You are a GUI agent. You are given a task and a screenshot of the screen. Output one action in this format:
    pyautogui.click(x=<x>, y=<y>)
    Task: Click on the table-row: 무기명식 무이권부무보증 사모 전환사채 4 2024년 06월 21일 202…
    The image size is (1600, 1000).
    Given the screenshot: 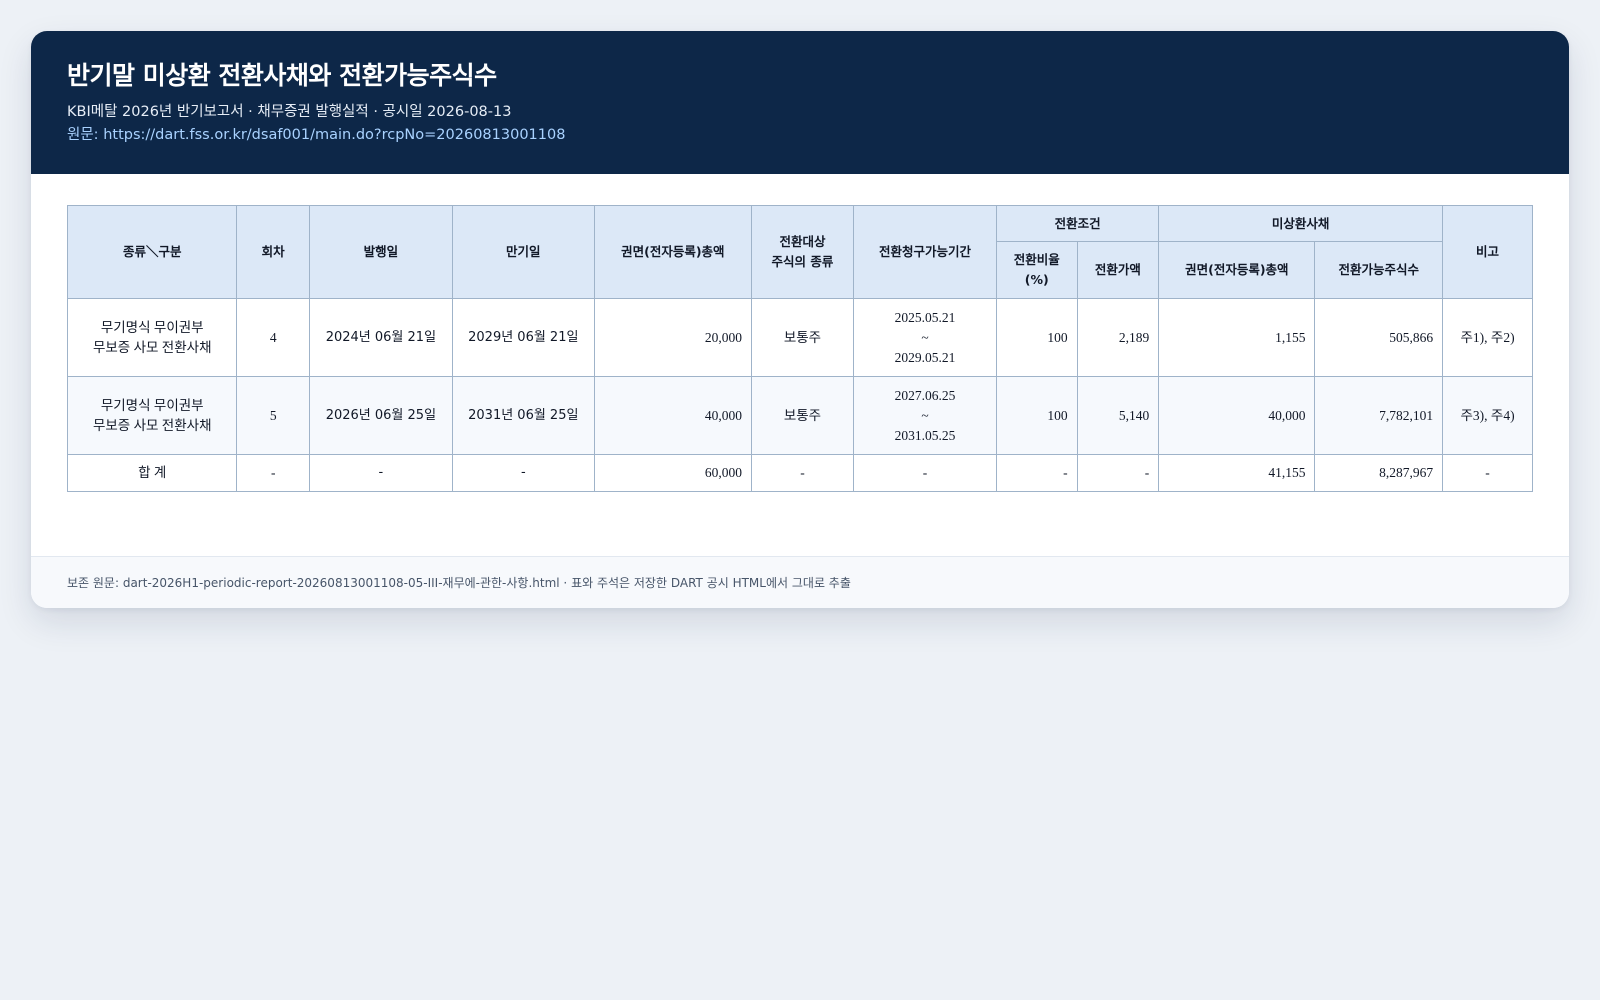 What is the action you would take?
    pyautogui.click(x=799, y=337)
    